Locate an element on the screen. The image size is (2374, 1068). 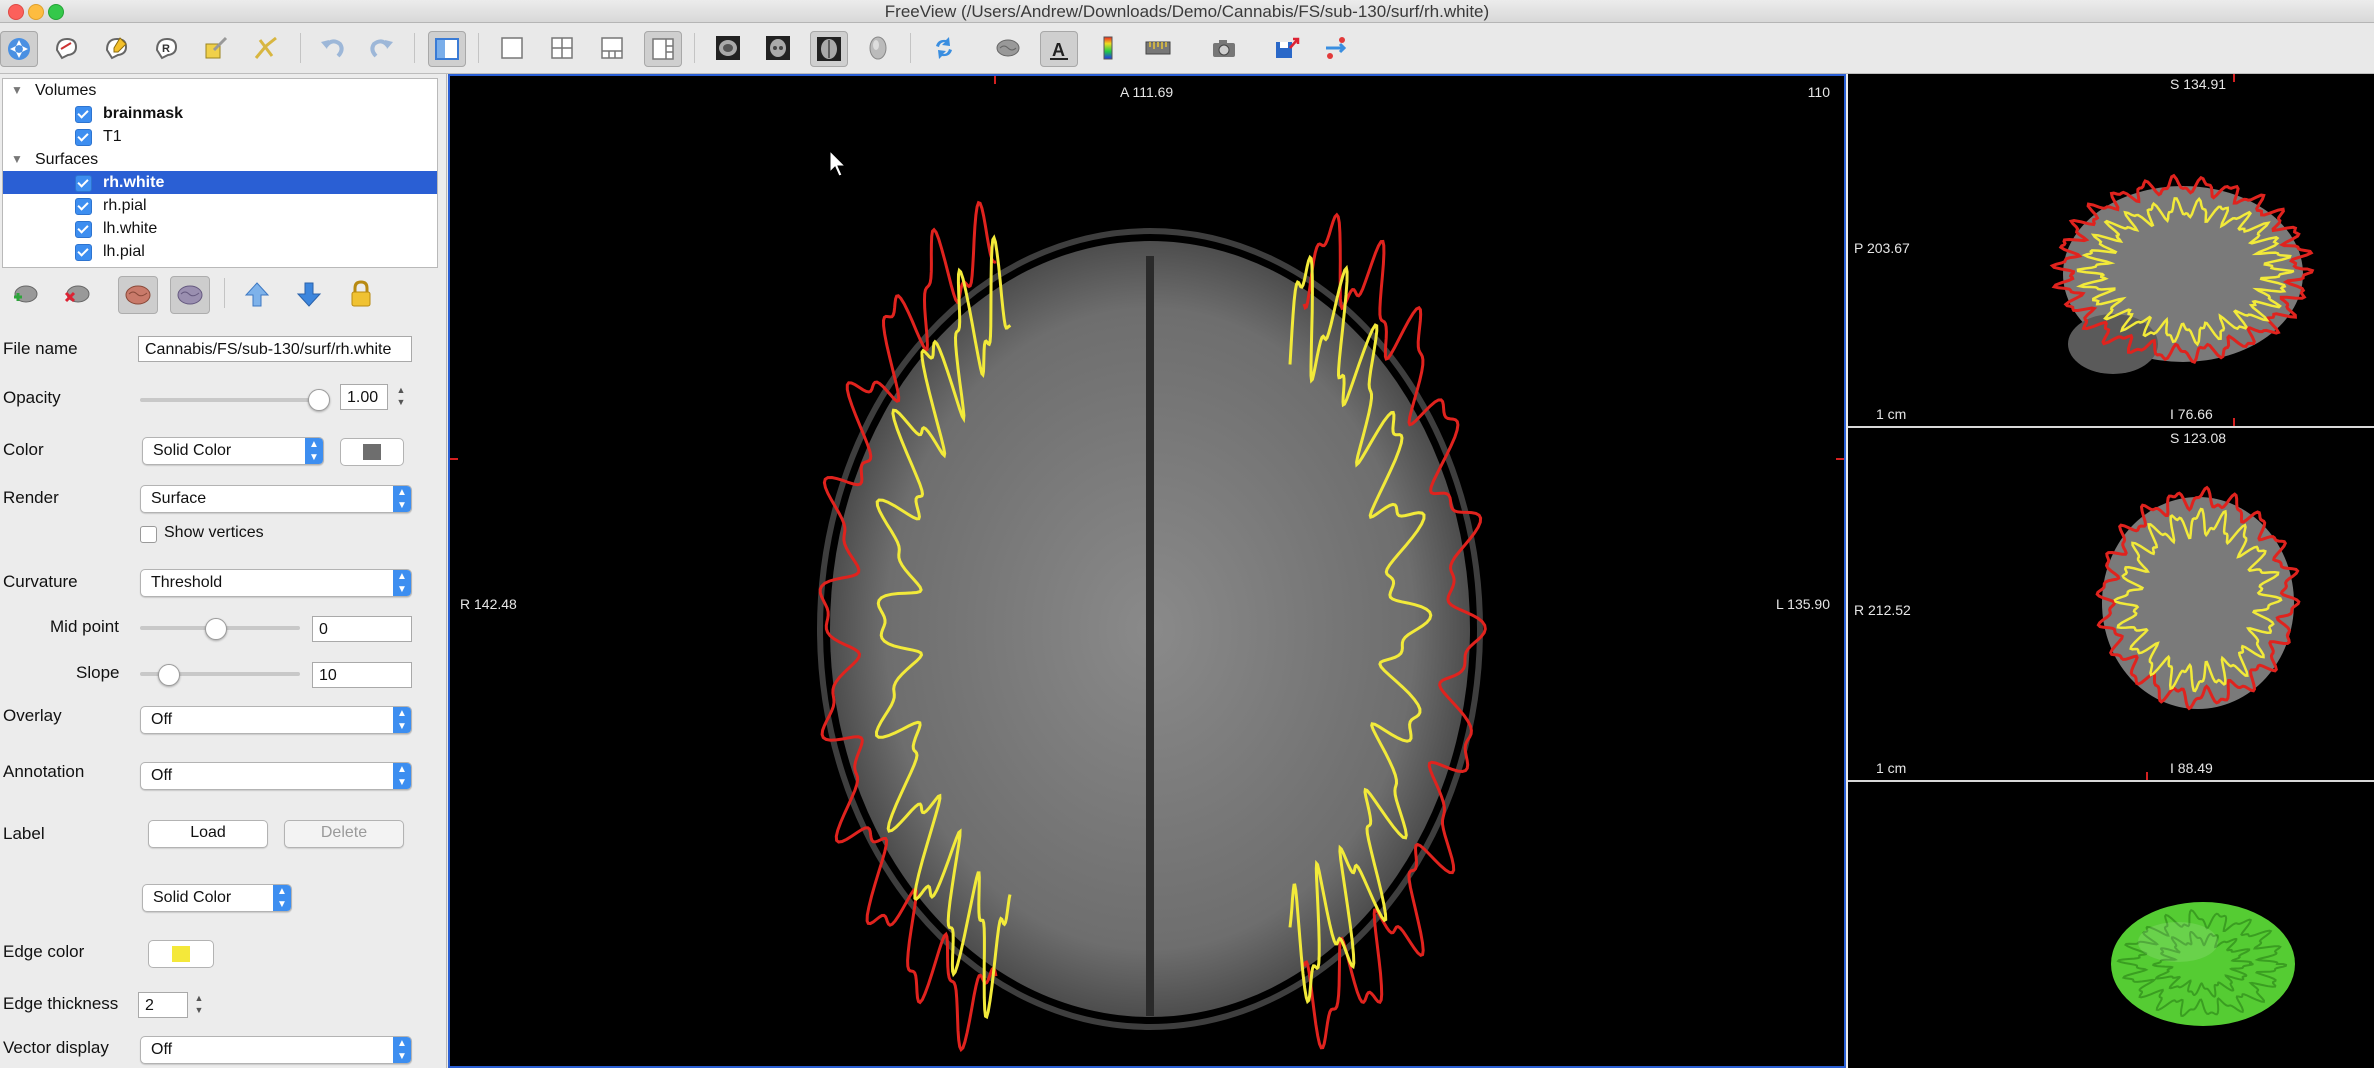
sagittal-view-icon is located at coordinates (728, 48).